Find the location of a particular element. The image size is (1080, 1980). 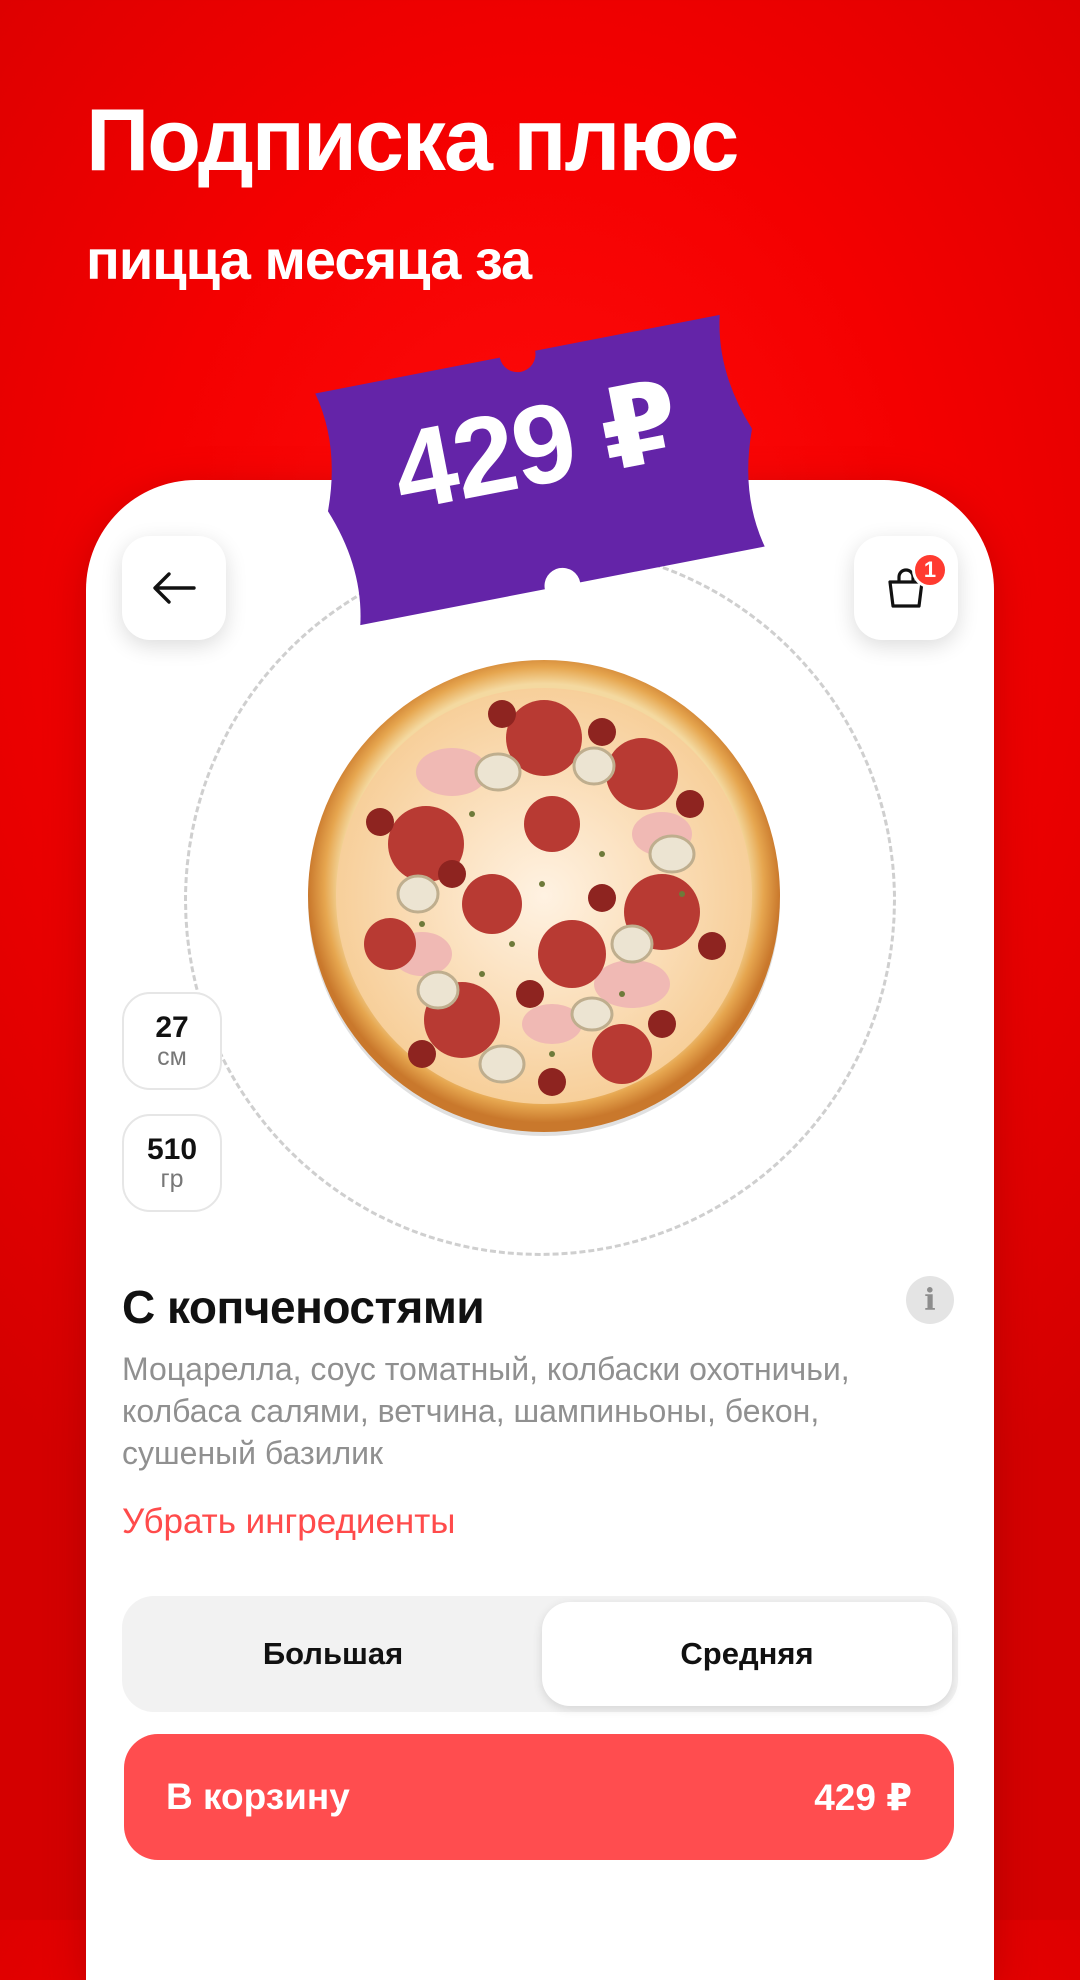

remove-ingredients-link: Убрать ингредиенты is located at coordinates (288, 1522).